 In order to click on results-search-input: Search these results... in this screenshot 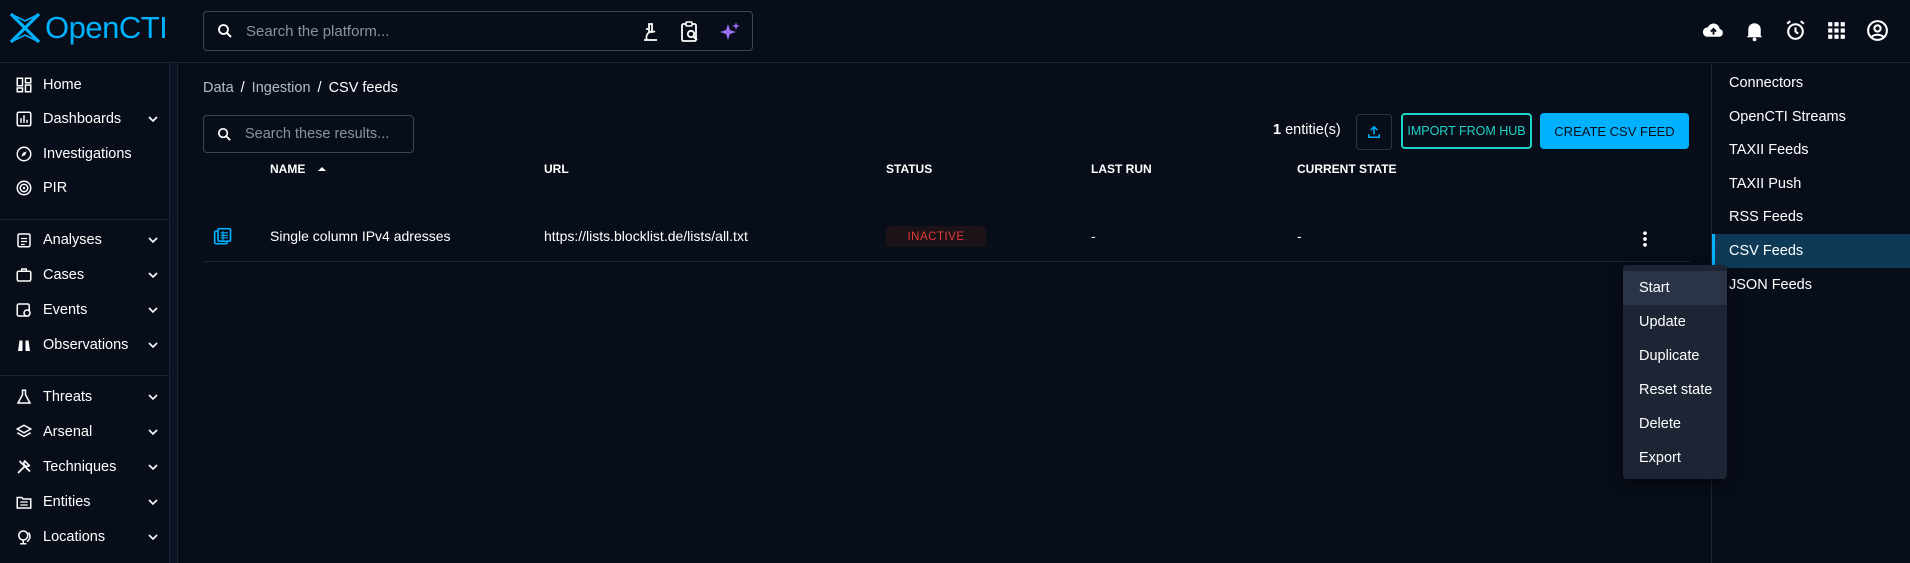, I will do `click(308, 134)`.